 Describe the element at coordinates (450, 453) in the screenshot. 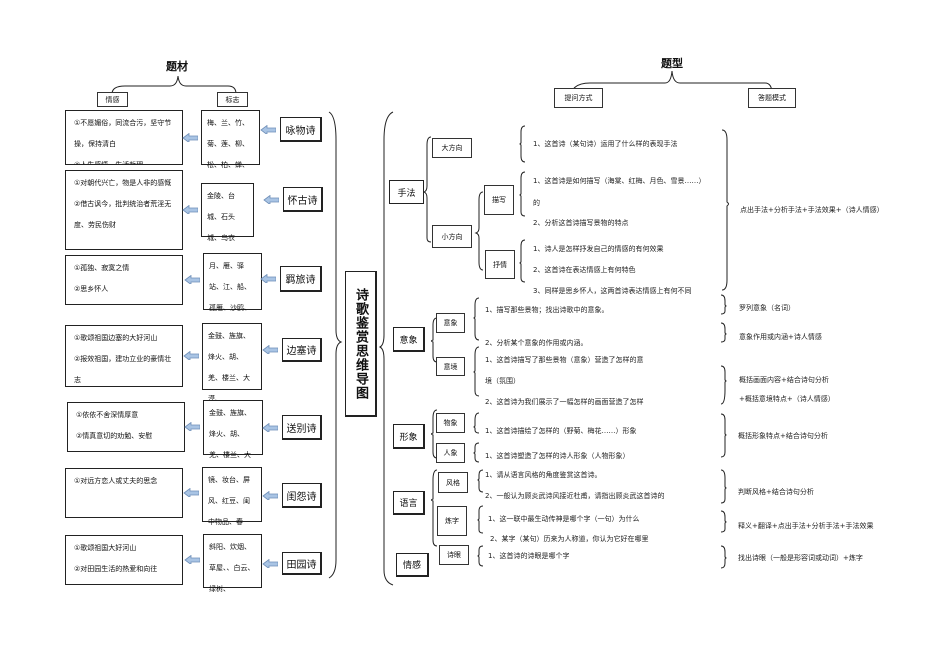

I see `node-person-image: 人象` at that location.